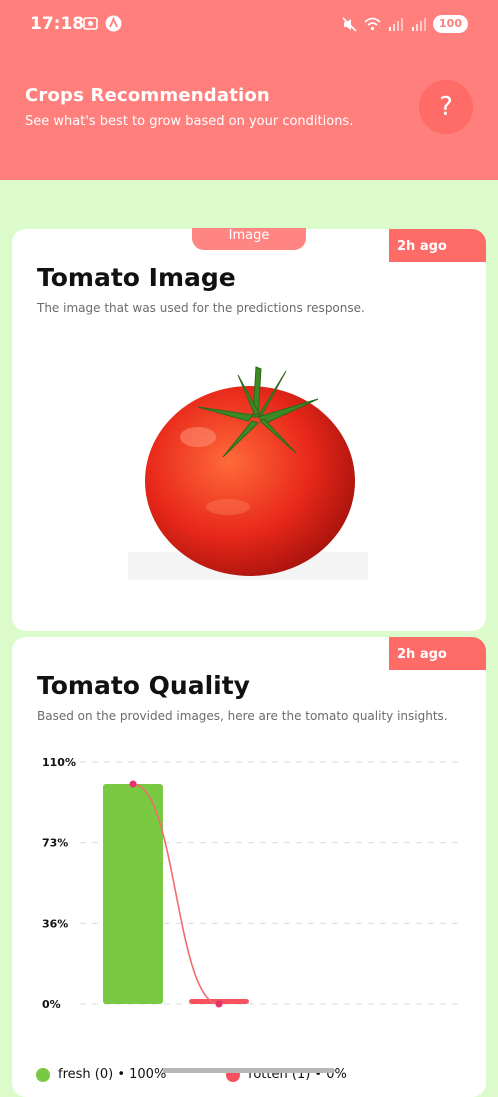 The image size is (498, 1097). Describe the element at coordinates (90, 23) in the screenshot. I see `screen-record-icon` at that location.